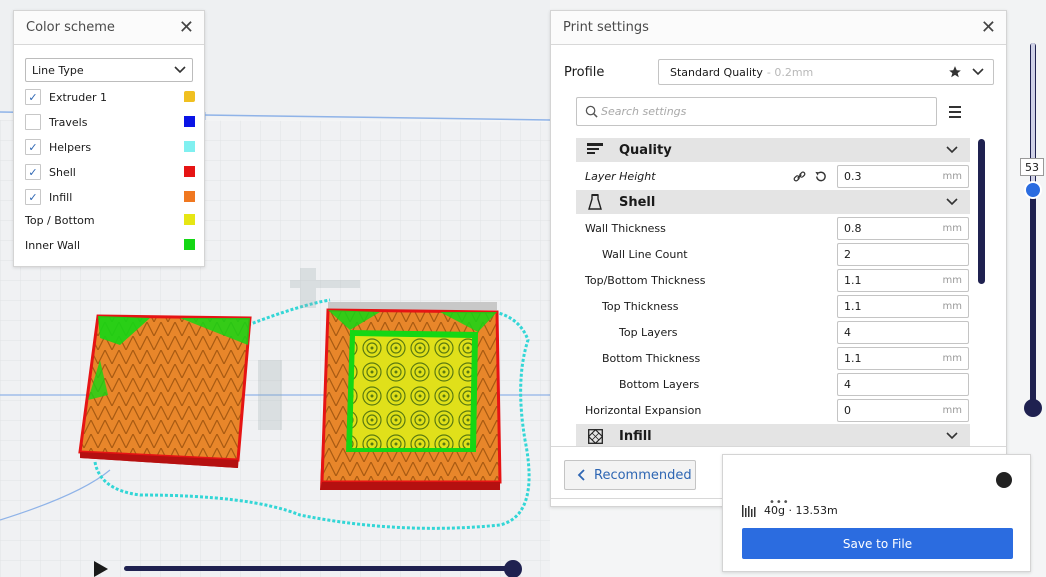  What do you see at coordinates (595, 150) in the screenshot?
I see `quality-icon` at bounding box center [595, 150].